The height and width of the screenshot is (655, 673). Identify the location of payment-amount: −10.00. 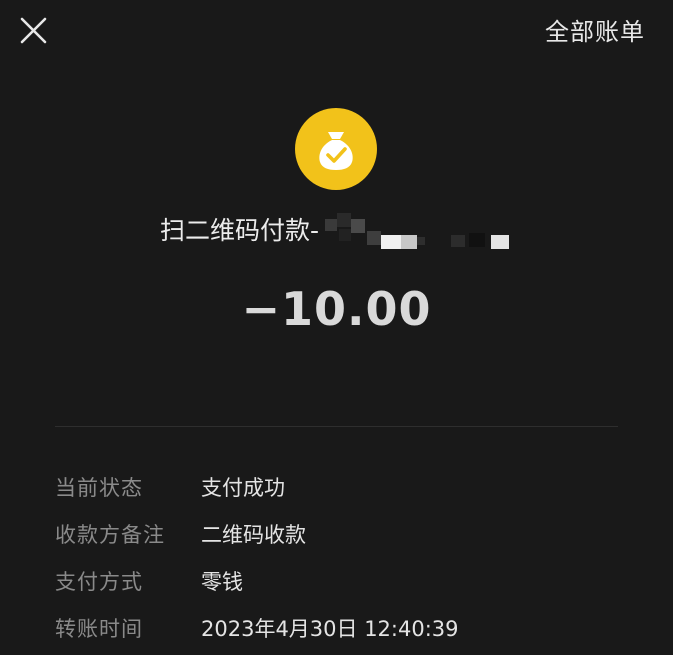
(336, 309).